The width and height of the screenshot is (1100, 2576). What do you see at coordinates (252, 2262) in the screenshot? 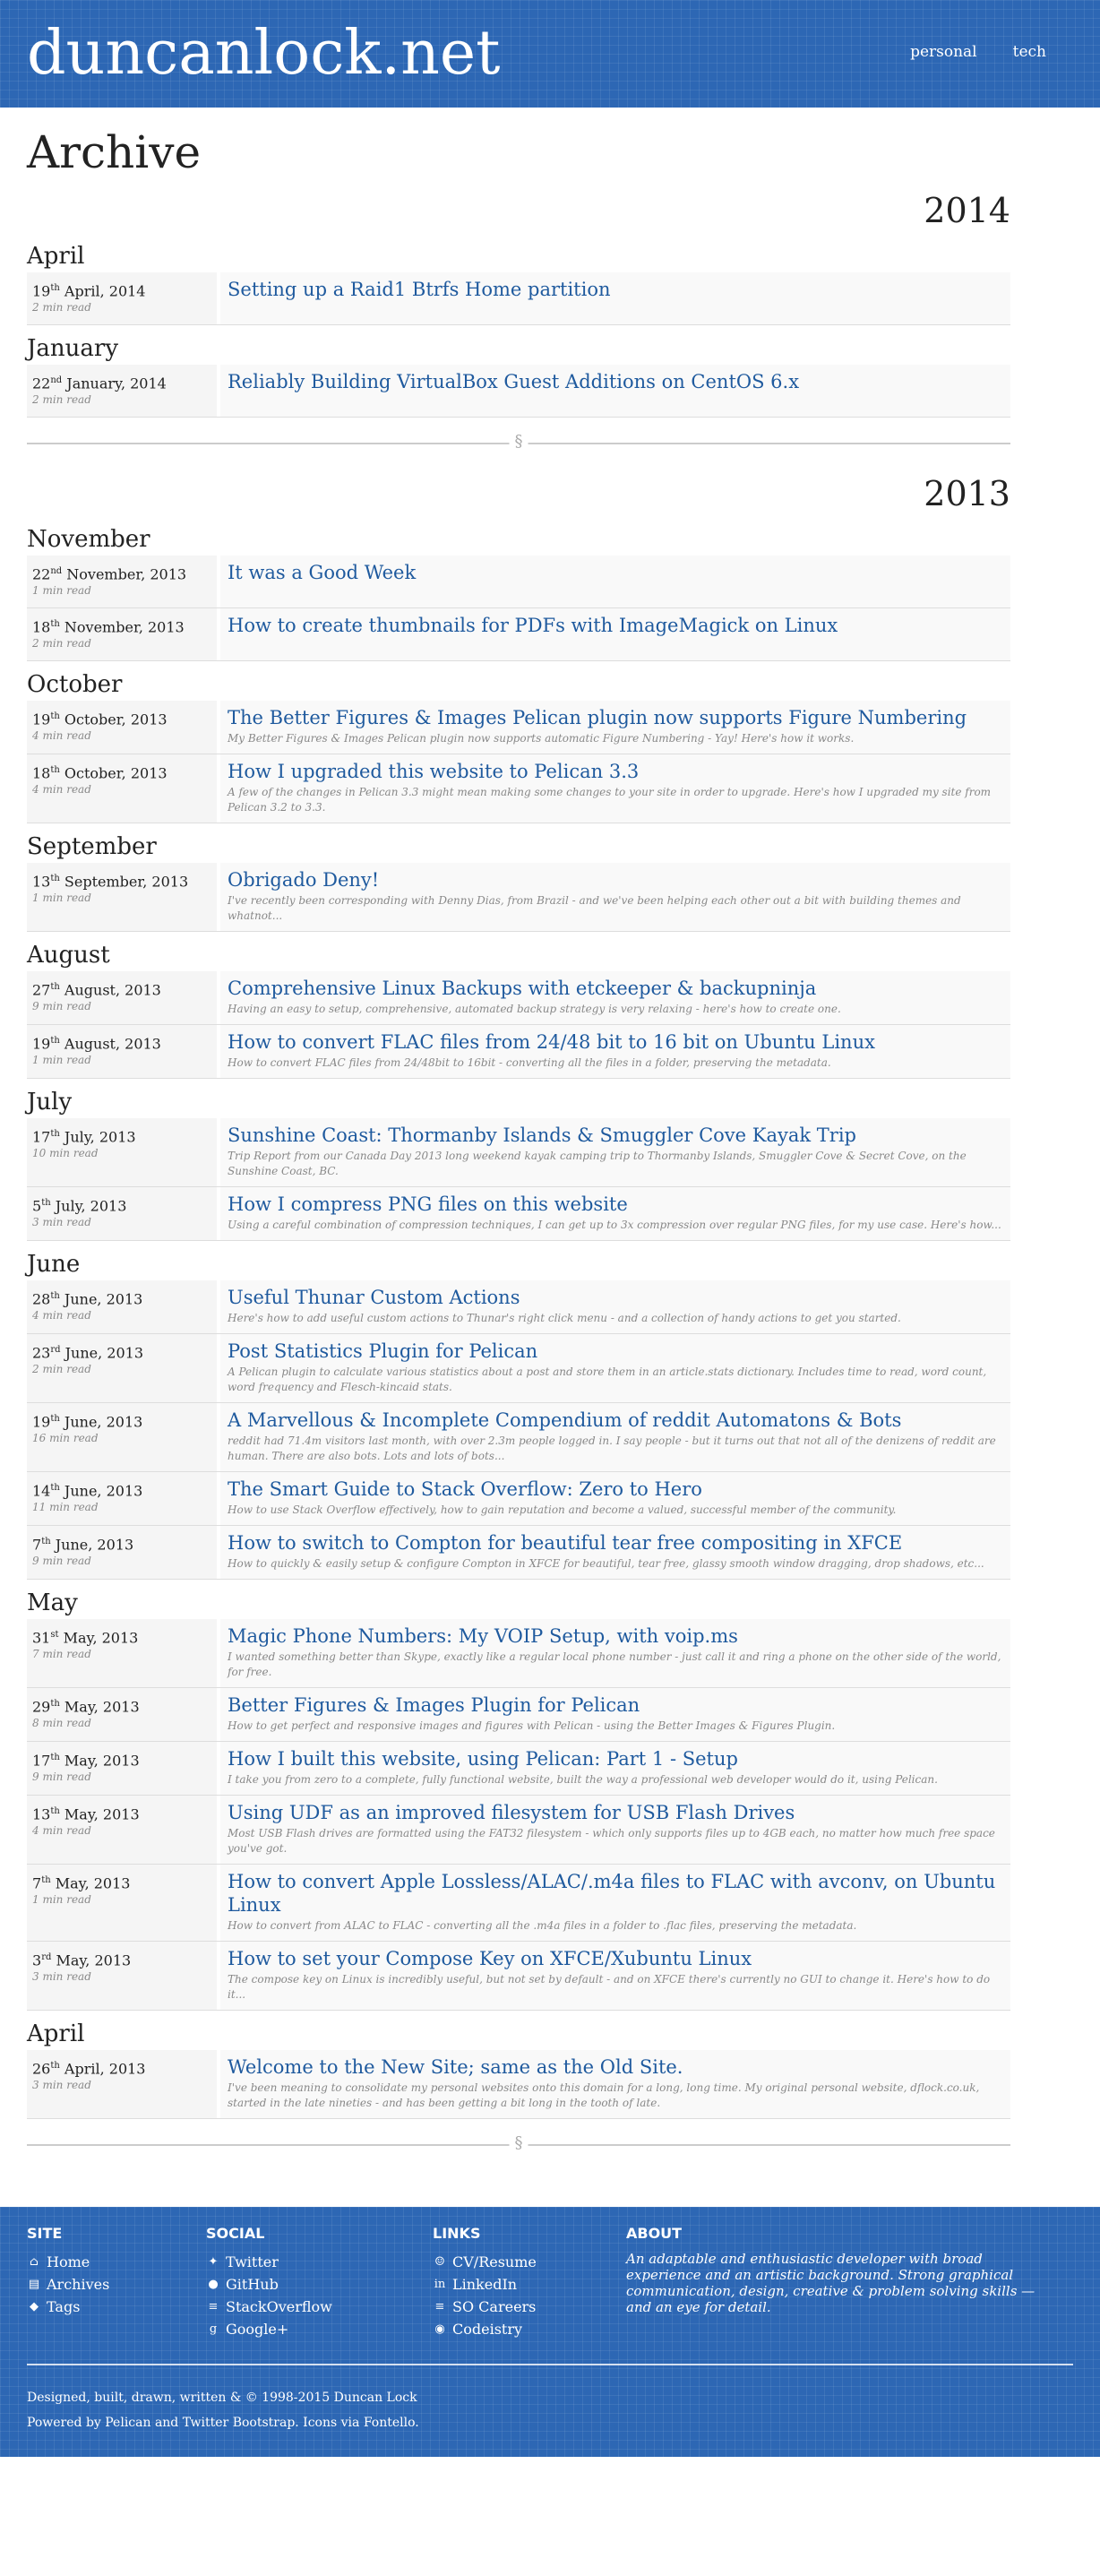
I see `footer-link-twitter: Twitter` at bounding box center [252, 2262].